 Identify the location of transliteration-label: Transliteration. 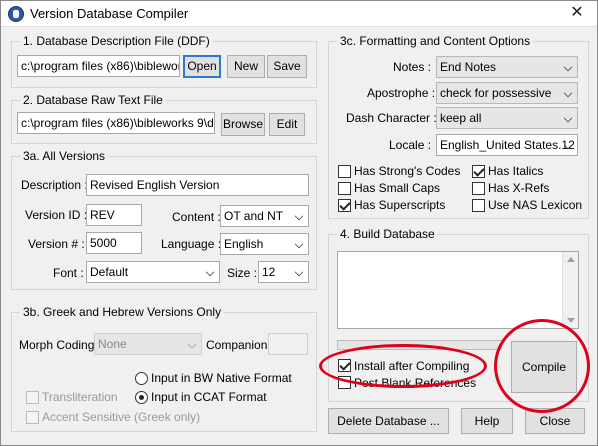
(80, 397).